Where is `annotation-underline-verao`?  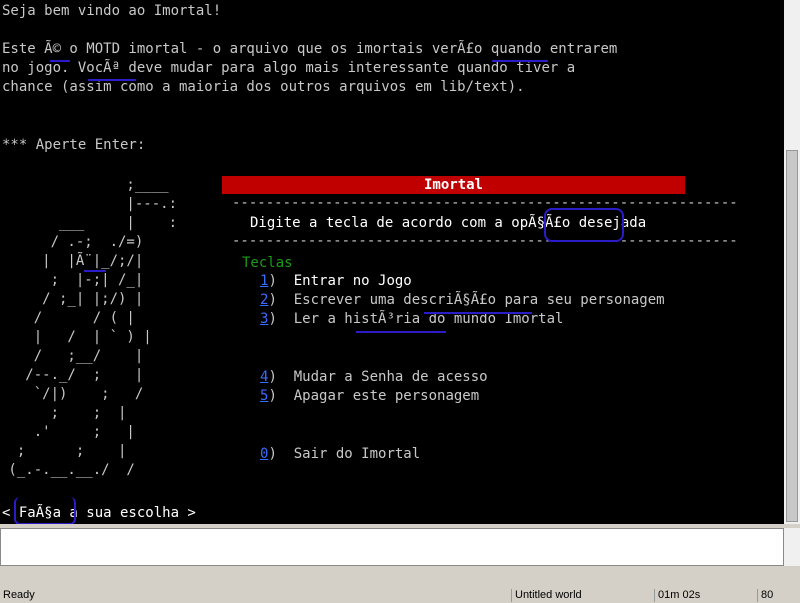 annotation-underline-verao is located at coordinates (520, 61).